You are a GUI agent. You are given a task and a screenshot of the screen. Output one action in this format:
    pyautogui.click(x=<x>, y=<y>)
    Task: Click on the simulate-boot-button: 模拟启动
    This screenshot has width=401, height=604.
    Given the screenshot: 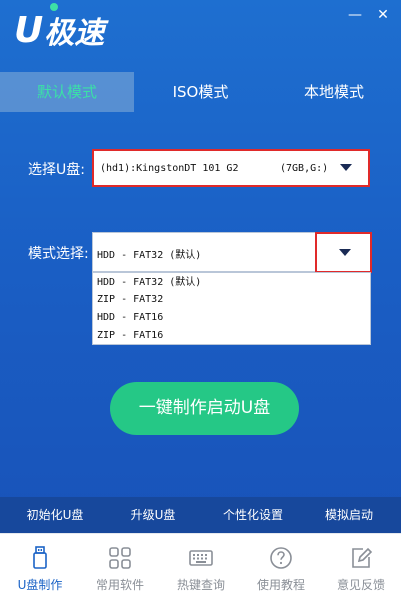 What is the action you would take?
    pyautogui.click(x=349, y=515)
    